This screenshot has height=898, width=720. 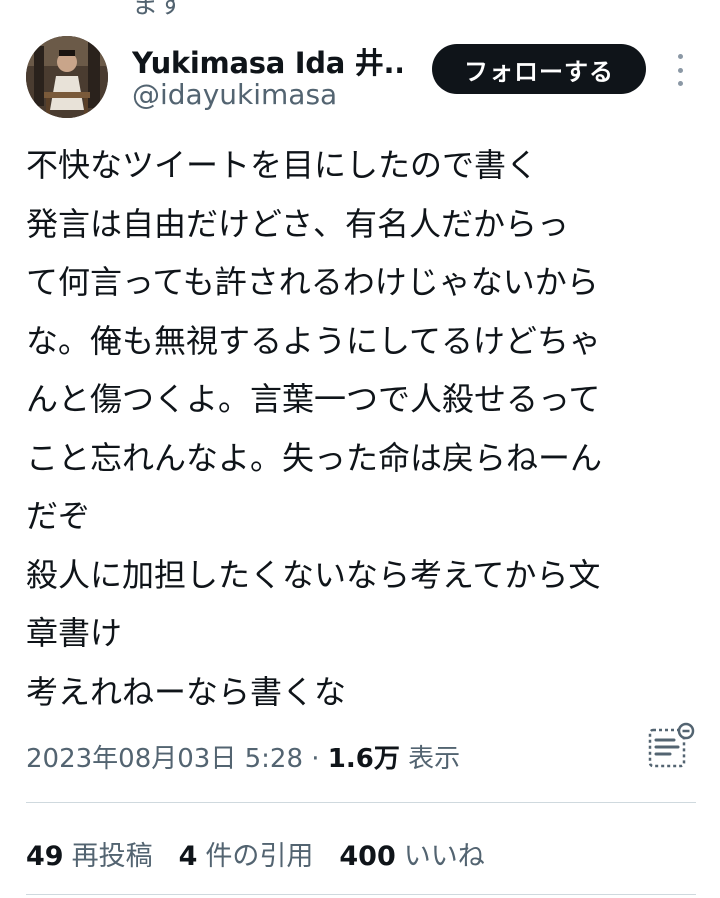 I want to click on tweet-header: Yukimasa Ida 井... @idayukimasa フォローする, so click(x=361, y=78).